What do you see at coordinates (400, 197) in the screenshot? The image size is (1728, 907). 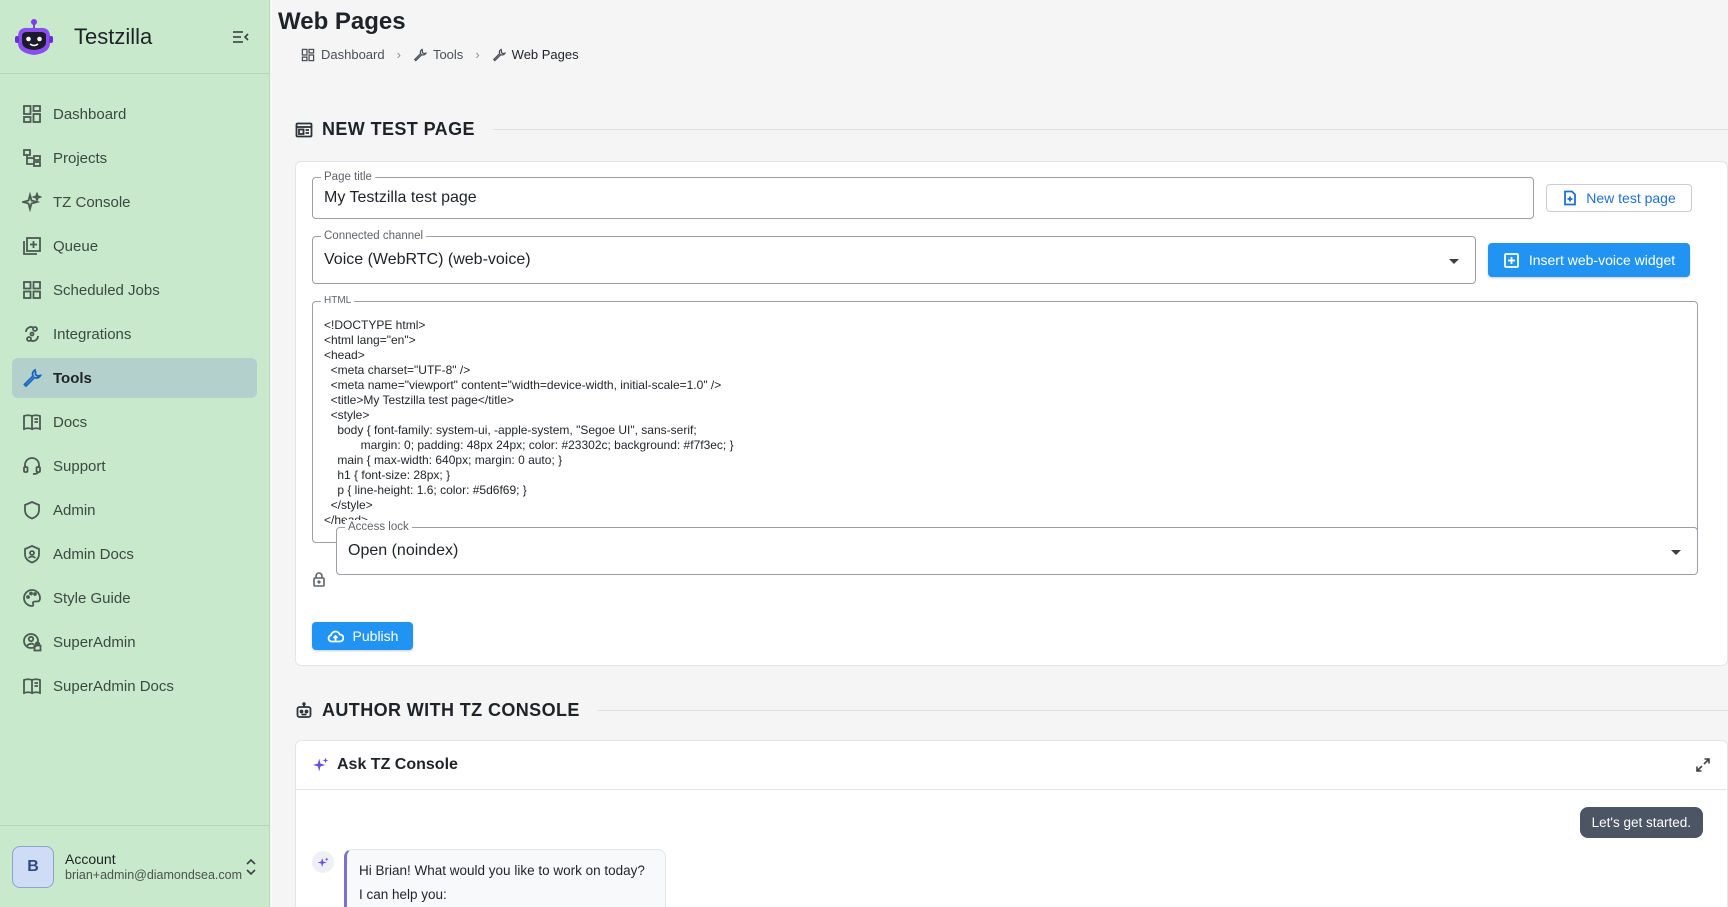 I see `page-title-value: My Testzilla test page` at bounding box center [400, 197].